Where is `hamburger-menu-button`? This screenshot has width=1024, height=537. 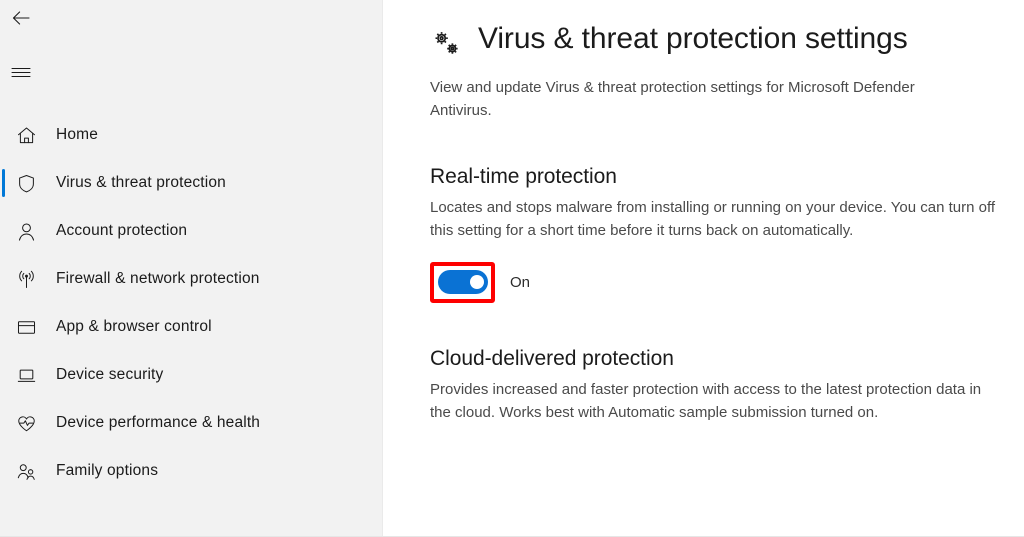 hamburger-menu-button is located at coordinates (22, 74).